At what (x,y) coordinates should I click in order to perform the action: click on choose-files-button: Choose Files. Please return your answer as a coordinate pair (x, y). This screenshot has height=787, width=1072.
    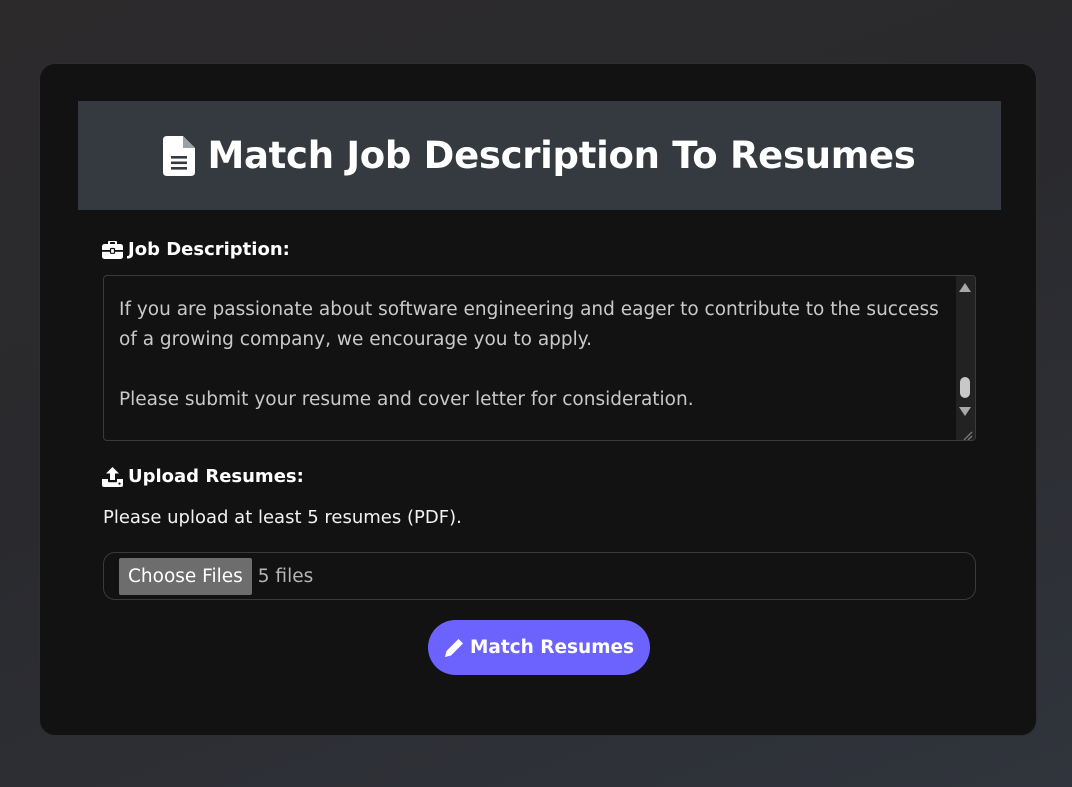
    Looking at the image, I should click on (185, 576).